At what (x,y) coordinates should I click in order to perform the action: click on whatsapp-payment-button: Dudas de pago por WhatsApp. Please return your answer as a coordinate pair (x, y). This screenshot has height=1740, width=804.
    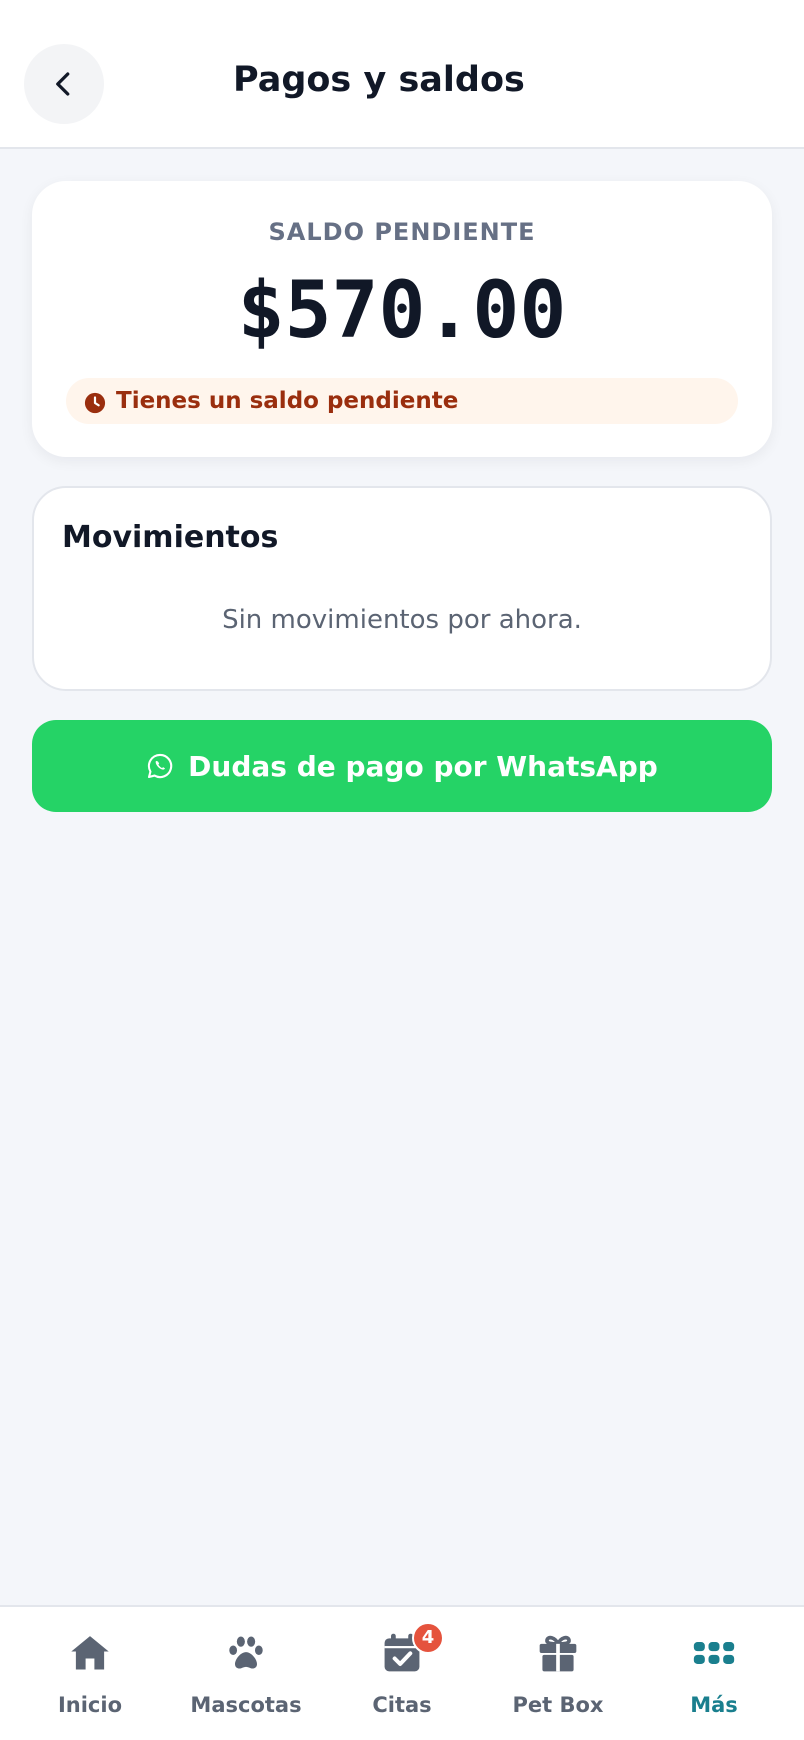
    Looking at the image, I should click on (402, 766).